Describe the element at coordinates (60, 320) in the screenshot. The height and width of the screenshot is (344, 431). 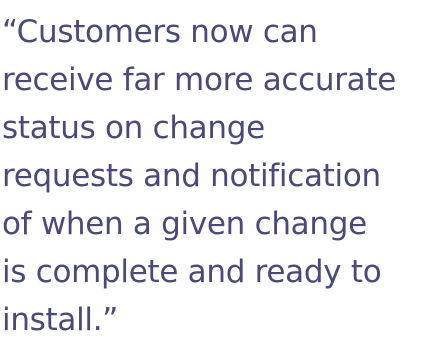
I see `quote-line-7: install.”` at that location.